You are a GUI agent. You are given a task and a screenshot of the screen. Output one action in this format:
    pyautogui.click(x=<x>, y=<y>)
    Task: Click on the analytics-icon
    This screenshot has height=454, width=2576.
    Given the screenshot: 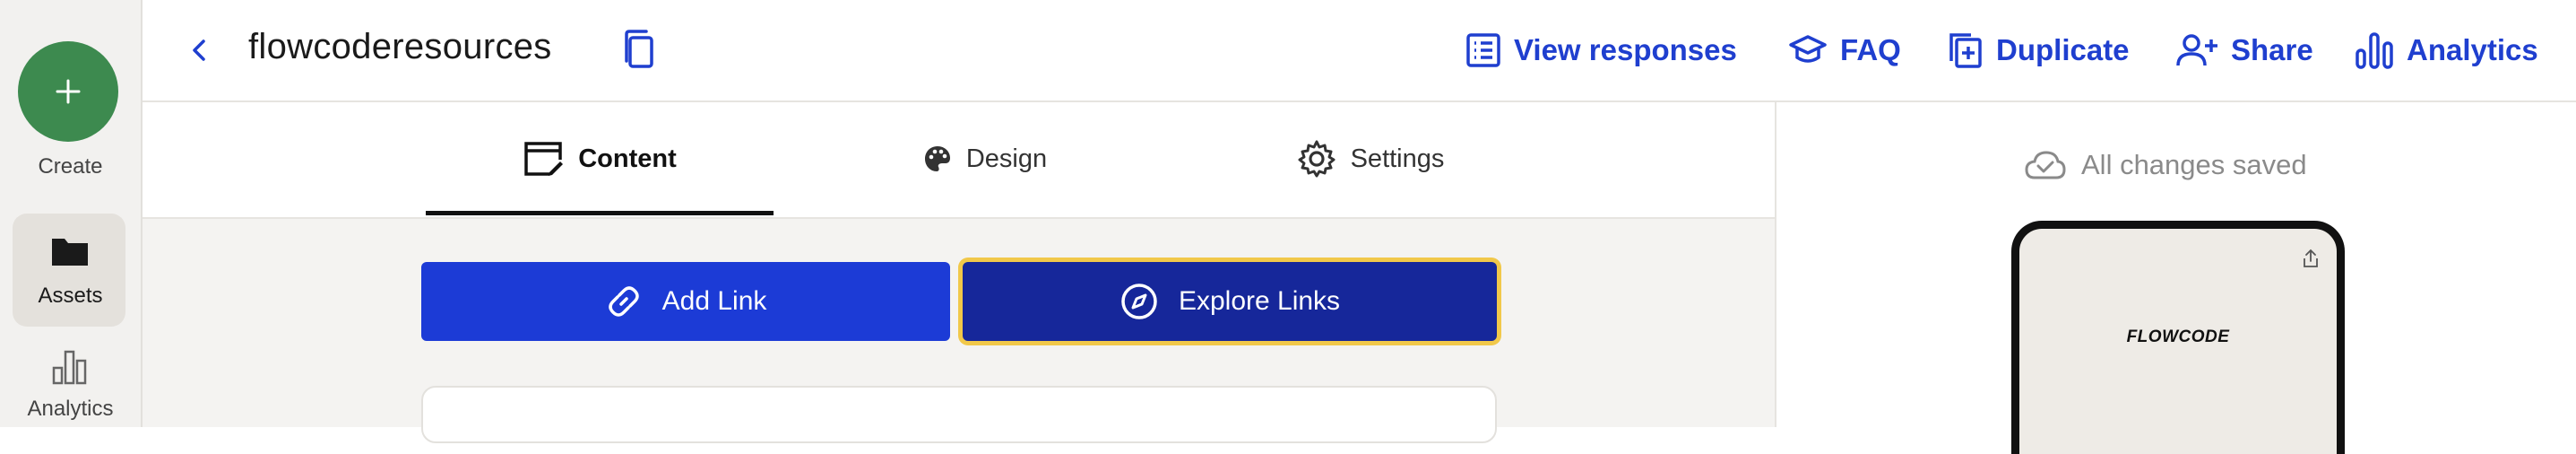 What is the action you would take?
    pyautogui.click(x=2374, y=51)
    